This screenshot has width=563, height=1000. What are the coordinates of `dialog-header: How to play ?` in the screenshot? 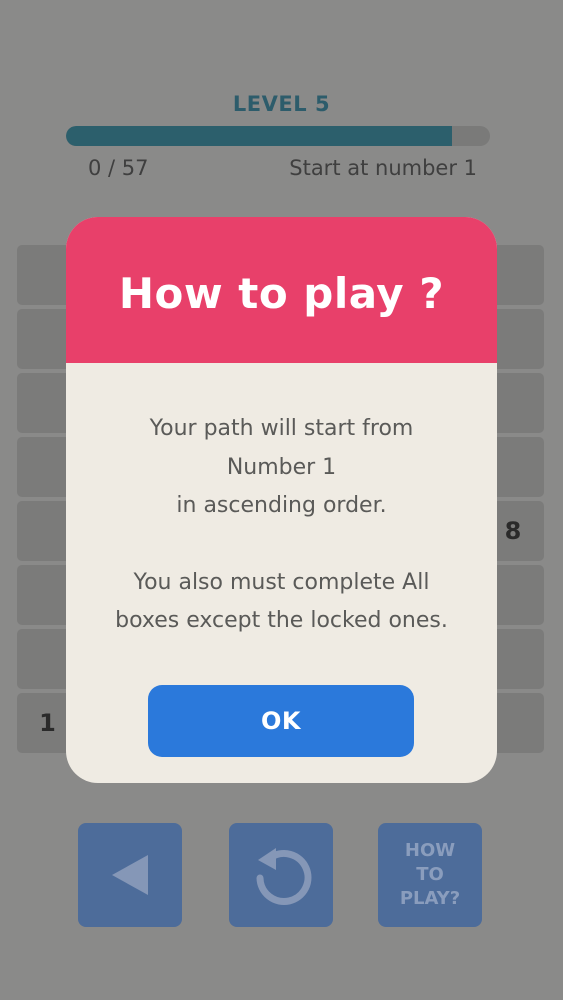 It's located at (281, 290).